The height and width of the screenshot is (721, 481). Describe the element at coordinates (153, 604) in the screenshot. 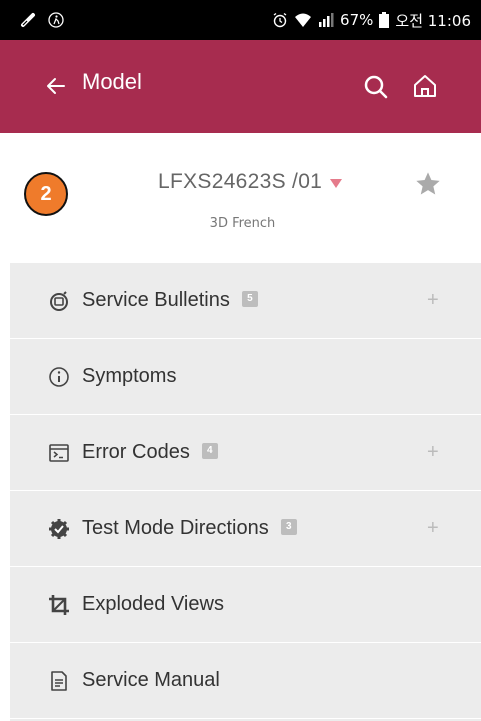

I see `menu-item-label: Exploded Views` at that location.